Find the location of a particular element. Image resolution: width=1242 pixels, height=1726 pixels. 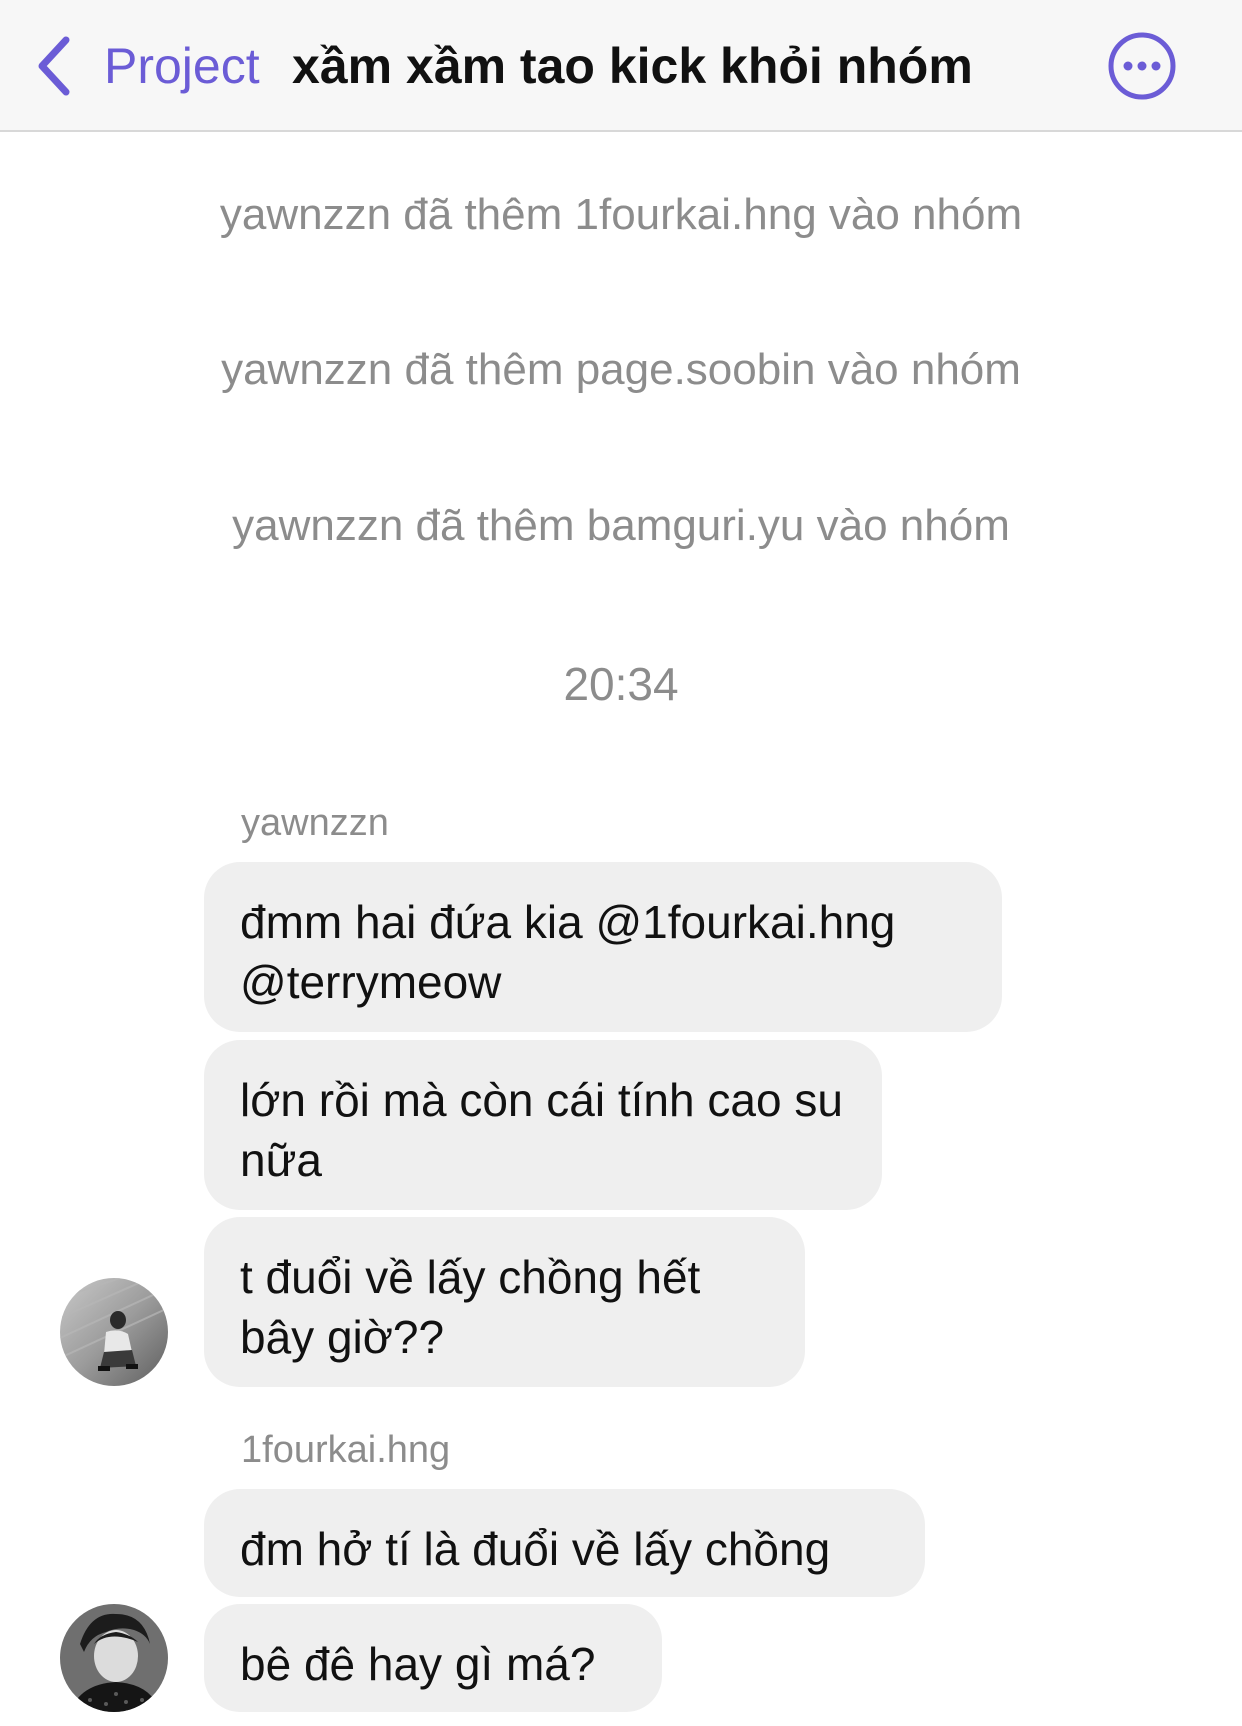

message-bubble: bê đê hay gì má? is located at coordinates (433, 1658).